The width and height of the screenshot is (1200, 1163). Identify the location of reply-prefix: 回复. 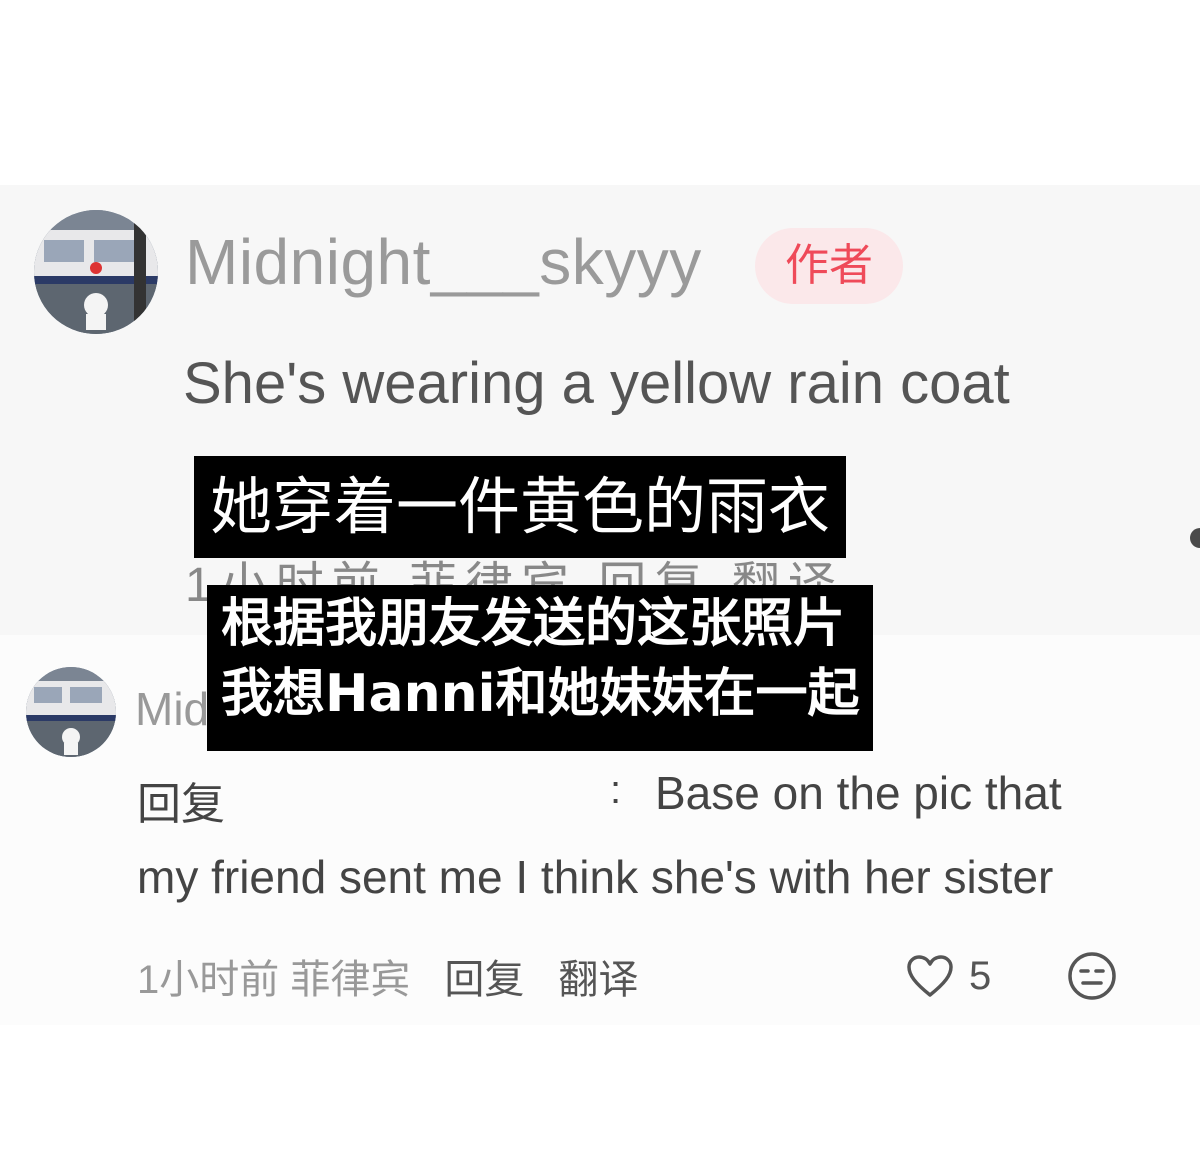
(181, 804).